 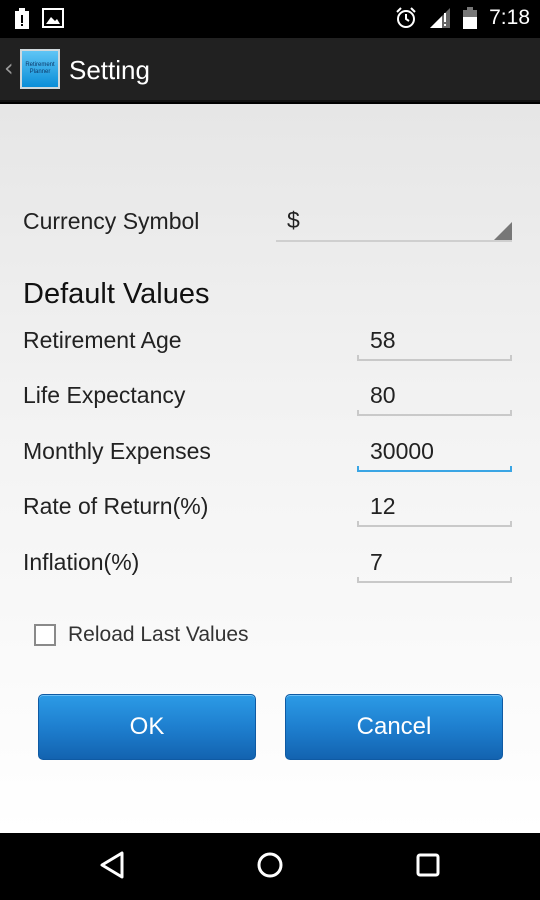 I want to click on currency-symbol-dropdown: $, so click(x=394, y=222).